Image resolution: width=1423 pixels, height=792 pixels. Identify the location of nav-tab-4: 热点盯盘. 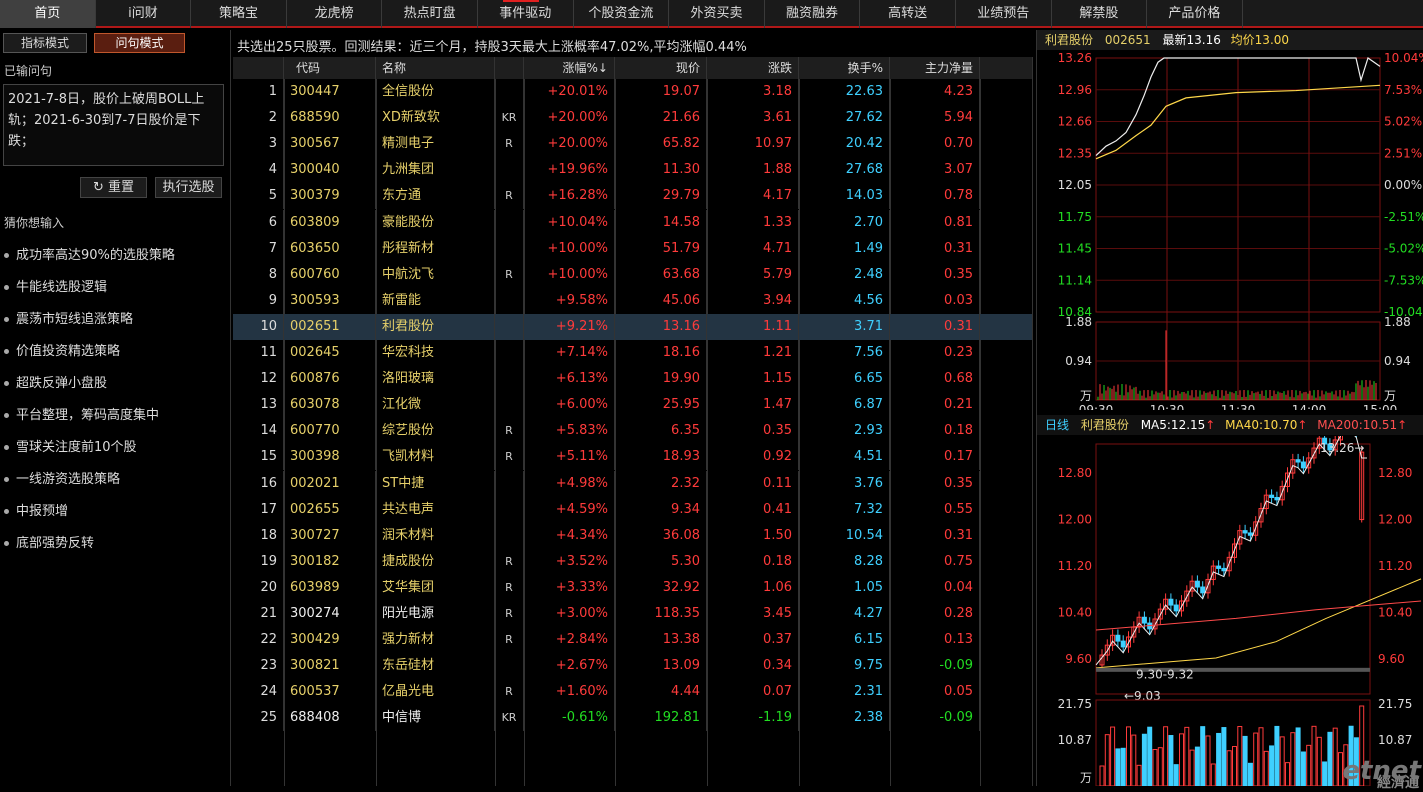
(430, 14).